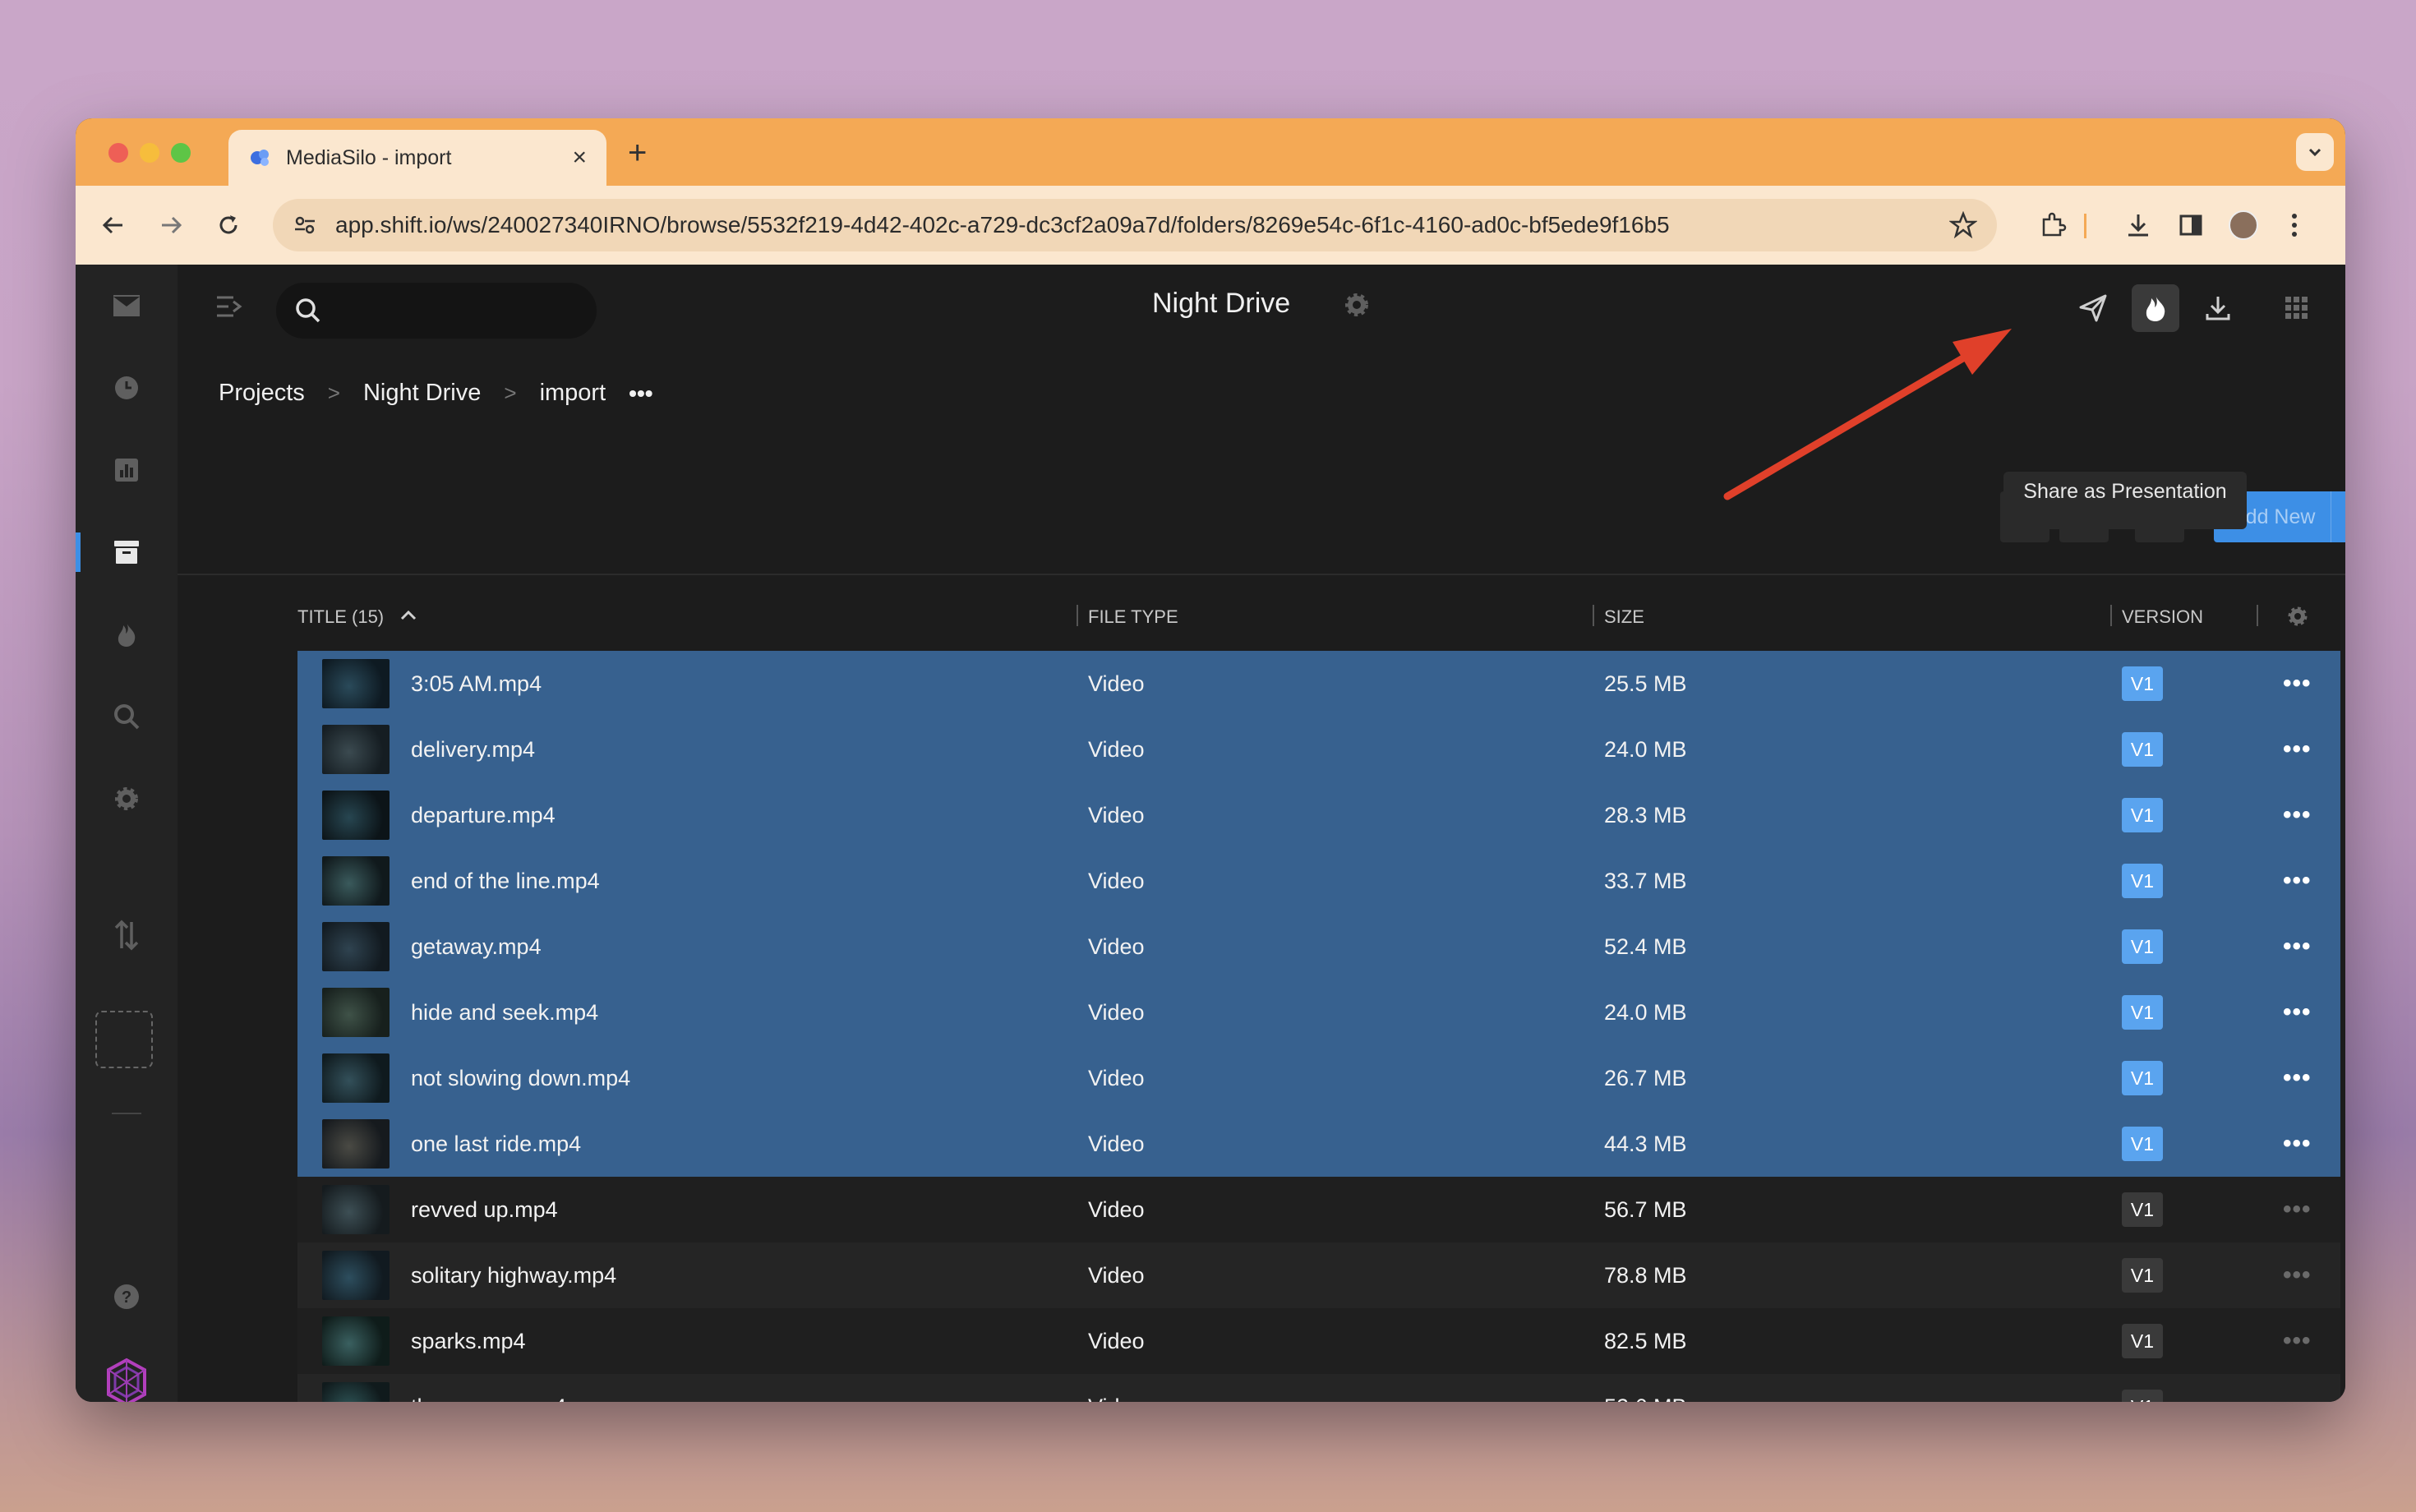 This screenshot has width=2416, height=1512. What do you see at coordinates (150, 153) in the screenshot?
I see `minimize-window-button` at bounding box center [150, 153].